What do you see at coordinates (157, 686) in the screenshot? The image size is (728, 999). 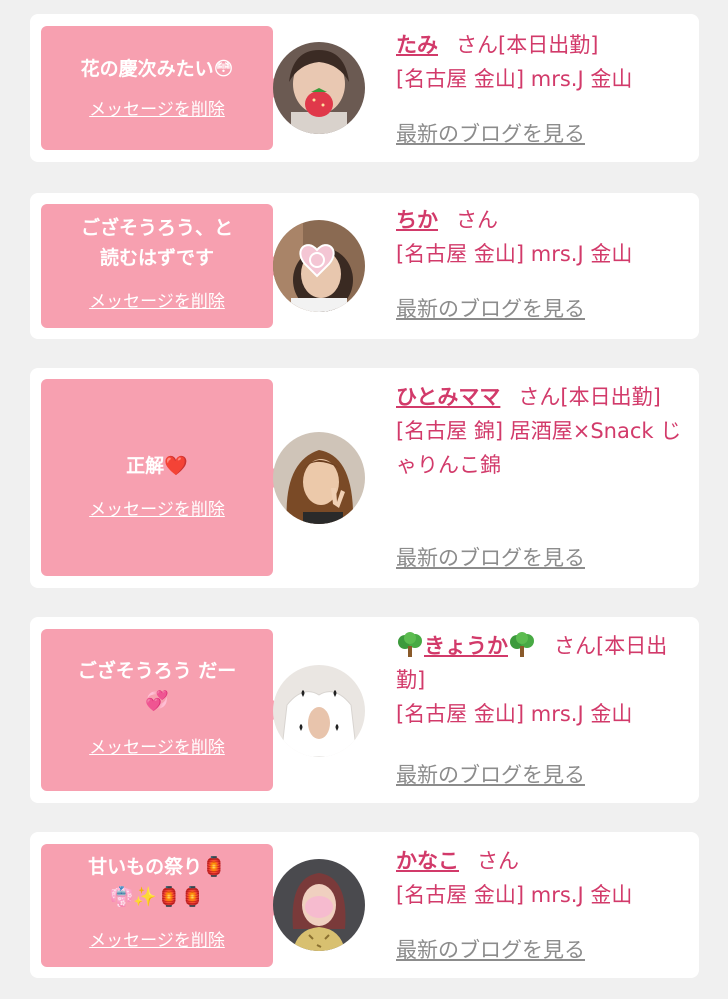 I see `message-text: ござそうろう だー 💞` at bounding box center [157, 686].